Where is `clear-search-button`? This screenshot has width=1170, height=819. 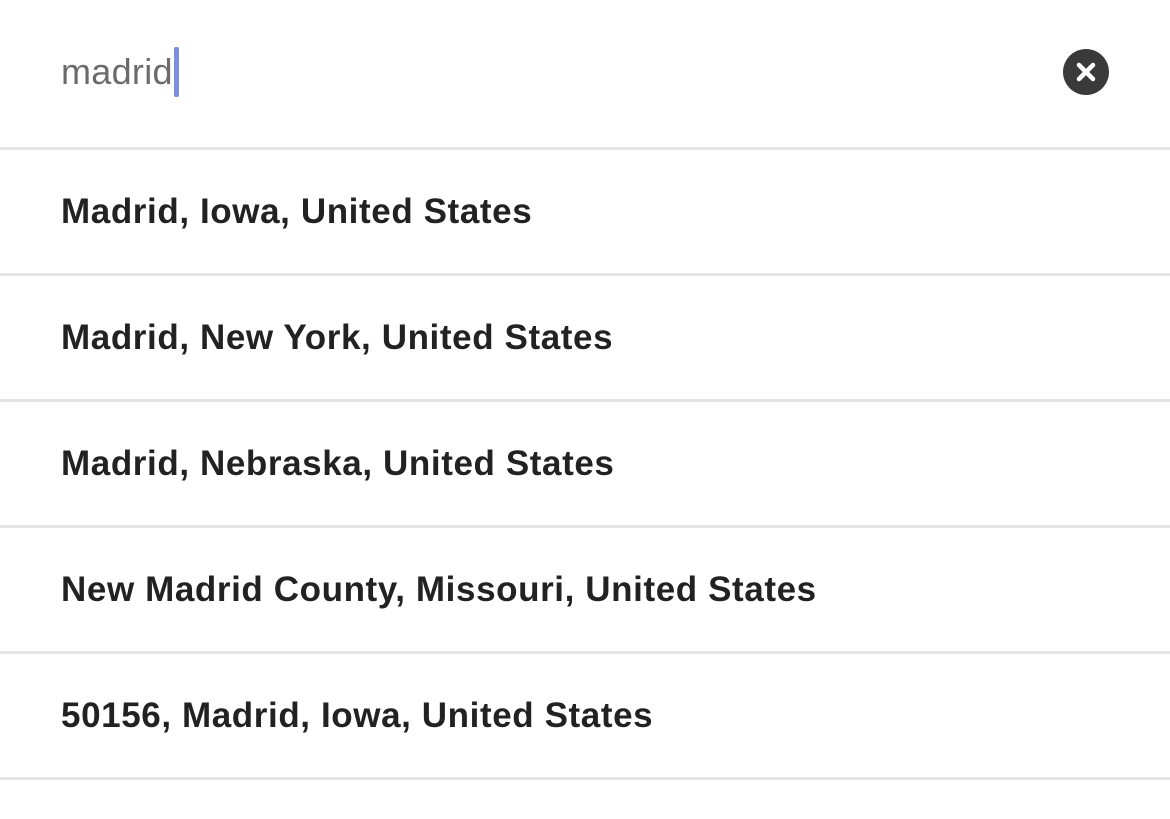 clear-search-button is located at coordinates (1086, 72).